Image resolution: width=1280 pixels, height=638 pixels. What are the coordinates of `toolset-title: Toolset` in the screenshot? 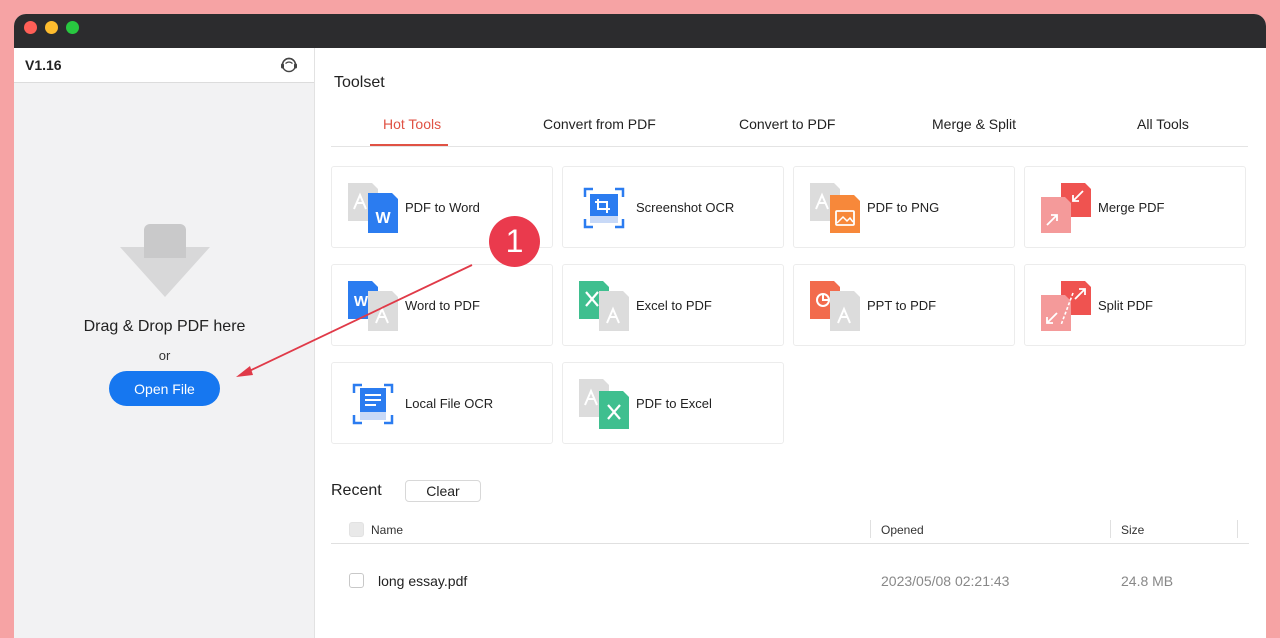 It's located at (359, 82).